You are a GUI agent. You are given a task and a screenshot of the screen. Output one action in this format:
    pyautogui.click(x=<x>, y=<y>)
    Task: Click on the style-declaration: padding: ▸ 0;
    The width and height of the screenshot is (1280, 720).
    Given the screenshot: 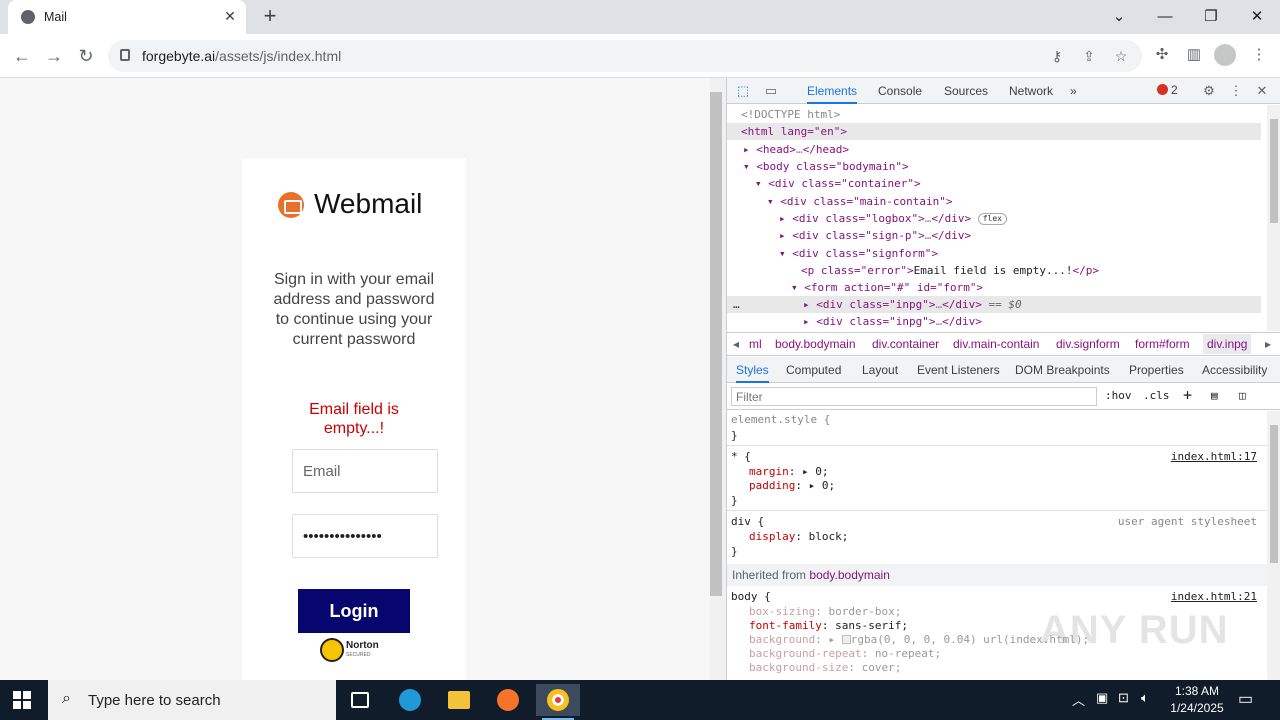 What is the action you would take?
    pyautogui.click(x=792, y=485)
    